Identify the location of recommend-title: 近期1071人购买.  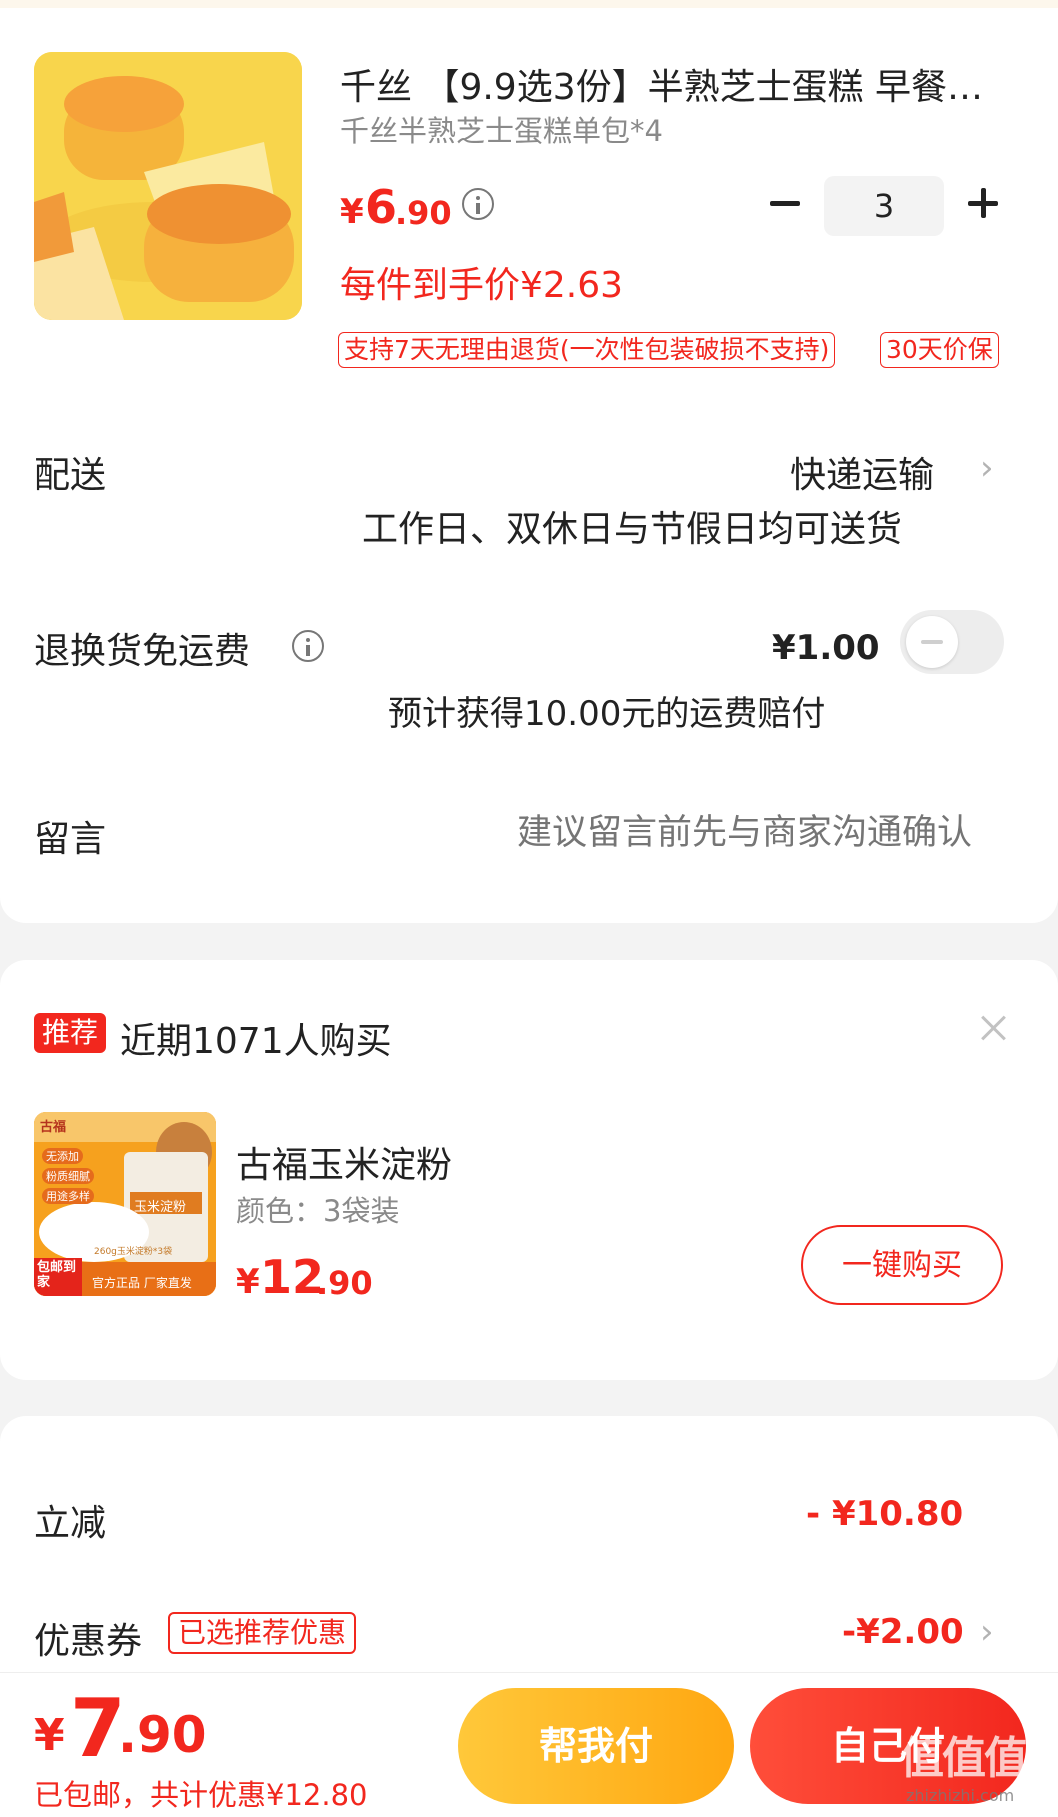
(256, 1041).